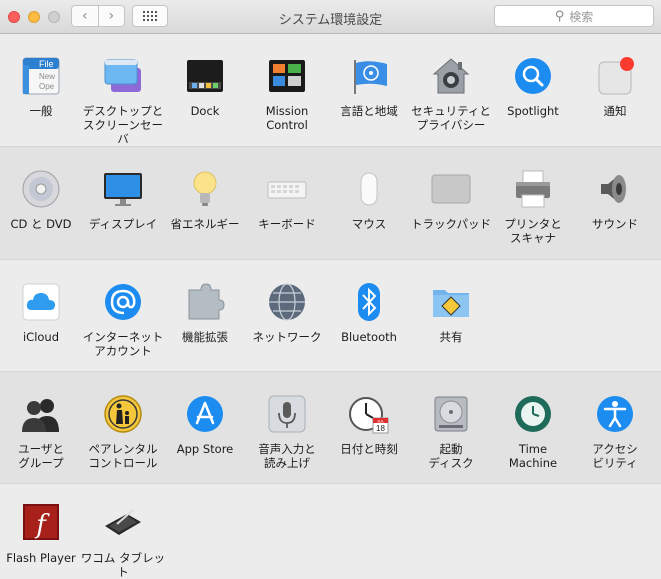 The image size is (661, 579). I want to click on pref-wacom-tablet: ワコム タブレット, so click(123, 531).